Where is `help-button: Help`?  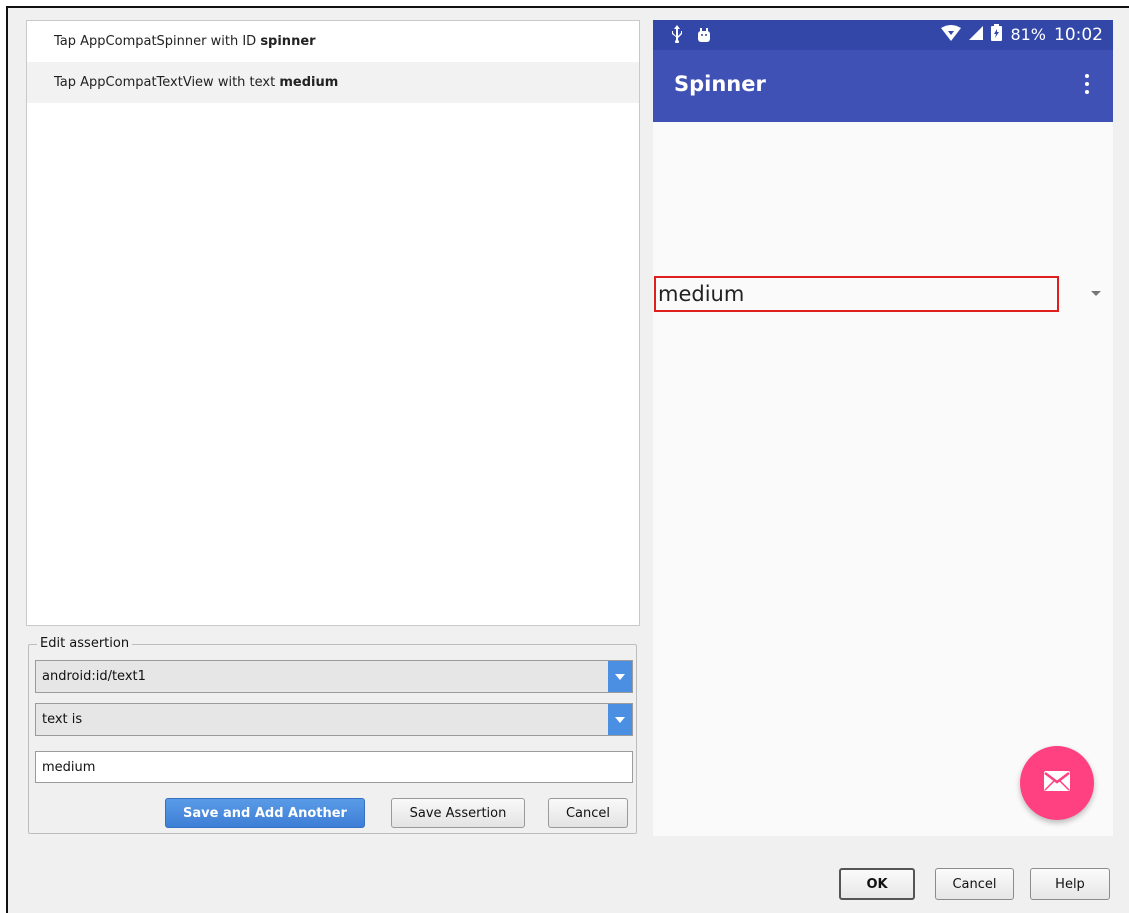
help-button: Help is located at coordinates (1070, 884).